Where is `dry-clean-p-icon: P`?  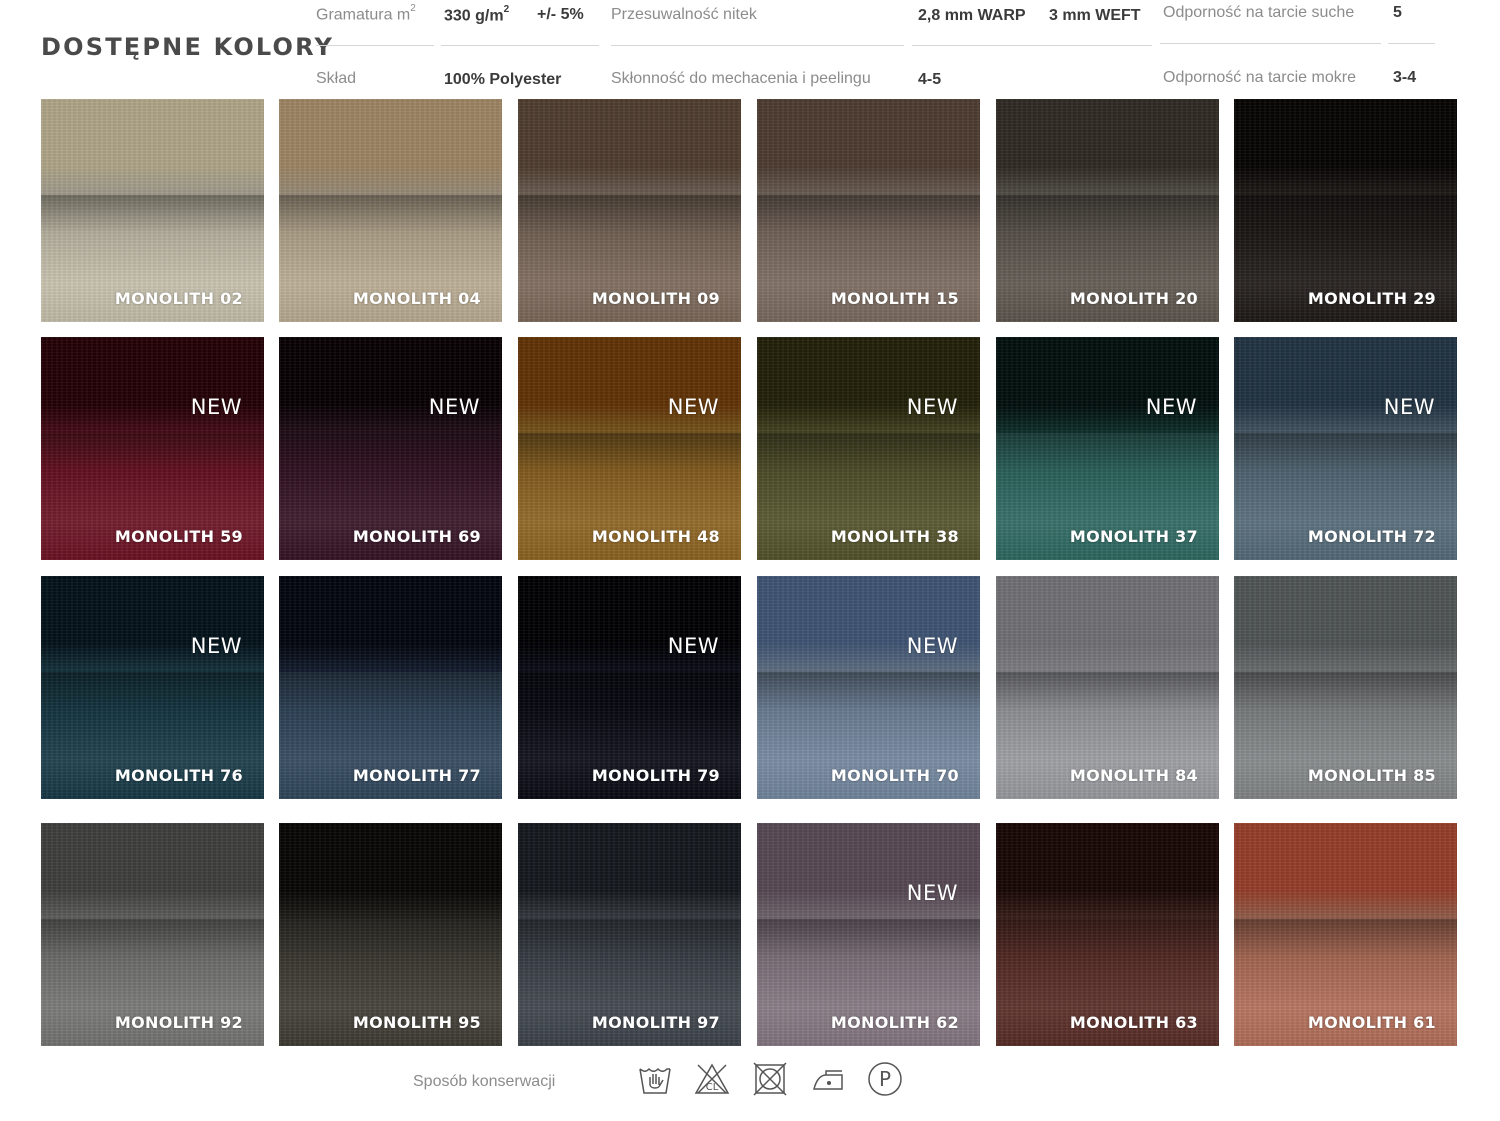
dry-clean-p-icon: P is located at coordinates (885, 1079).